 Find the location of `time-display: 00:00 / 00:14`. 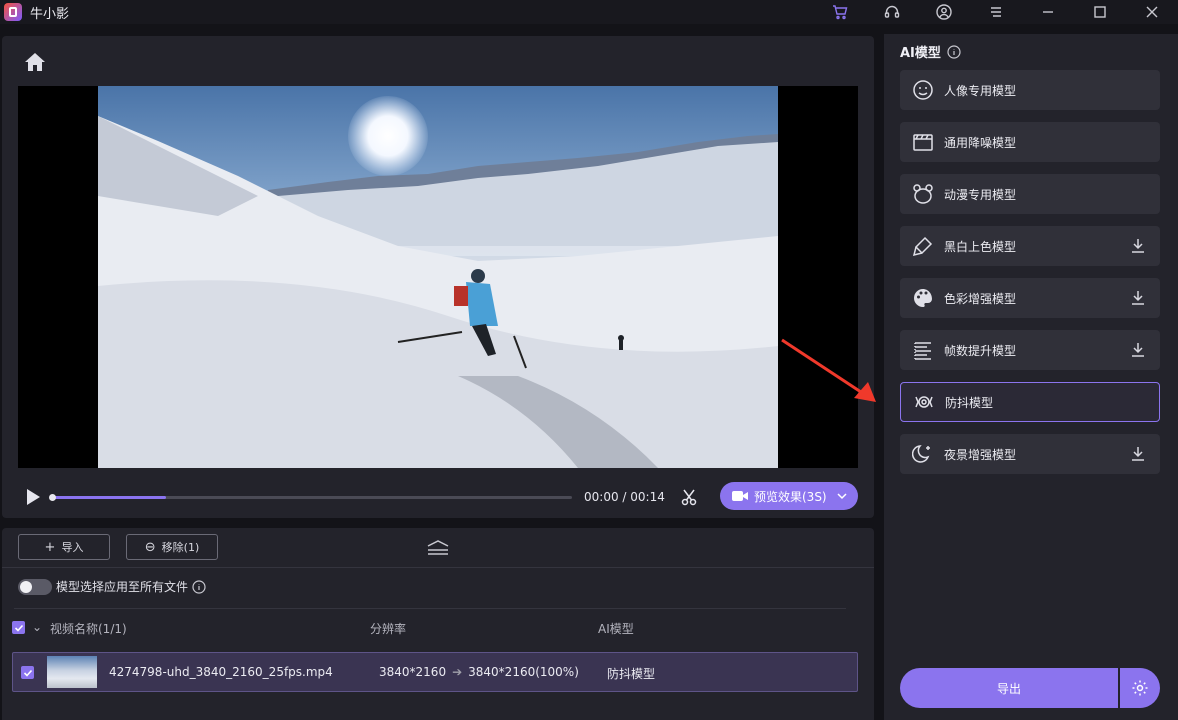

time-display: 00:00 / 00:14 is located at coordinates (624, 497).